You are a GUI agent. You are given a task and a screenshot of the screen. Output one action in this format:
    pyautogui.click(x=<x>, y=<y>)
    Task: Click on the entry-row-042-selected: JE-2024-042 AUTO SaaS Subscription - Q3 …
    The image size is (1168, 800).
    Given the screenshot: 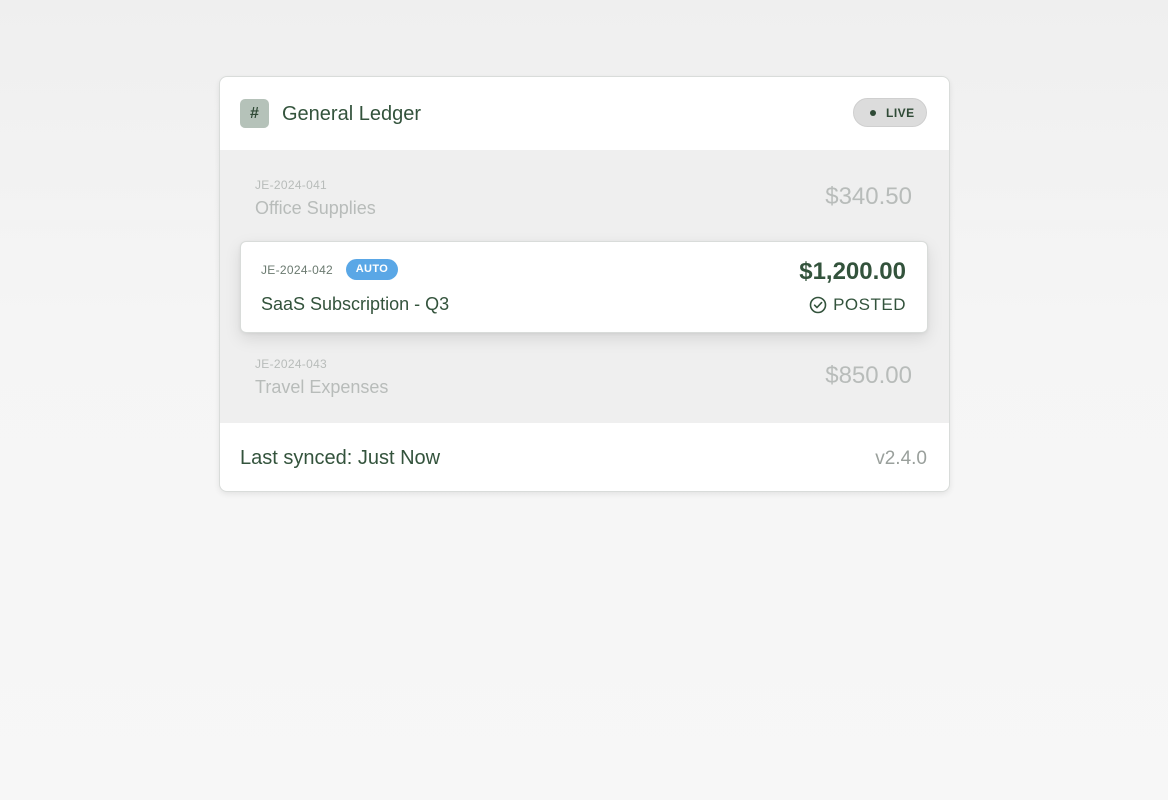 What is the action you would take?
    pyautogui.click(x=584, y=287)
    